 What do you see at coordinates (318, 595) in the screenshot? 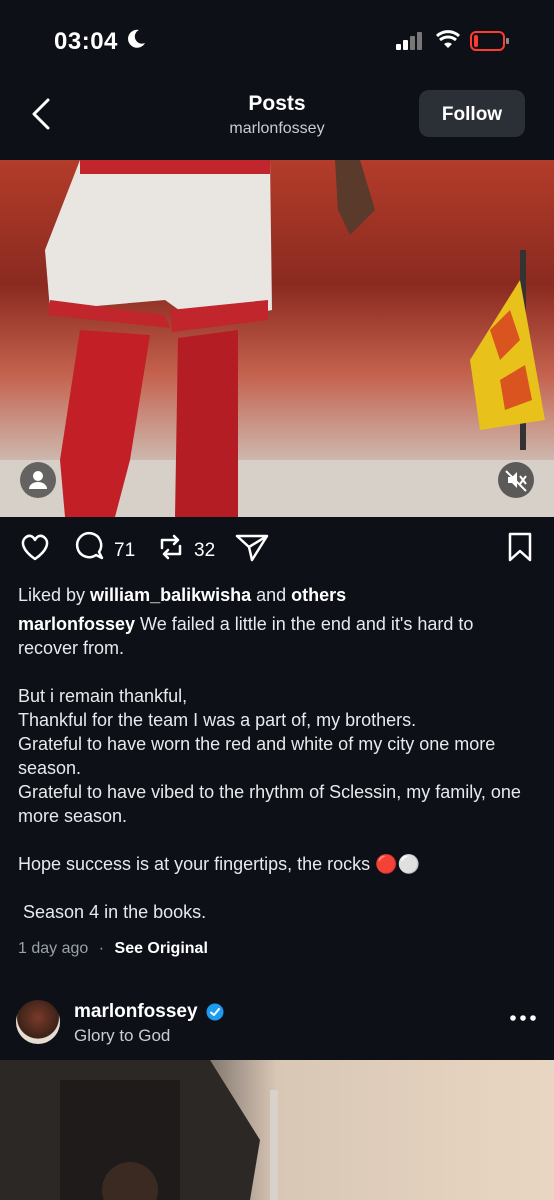
I see `liked-others: others` at bounding box center [318, 595].